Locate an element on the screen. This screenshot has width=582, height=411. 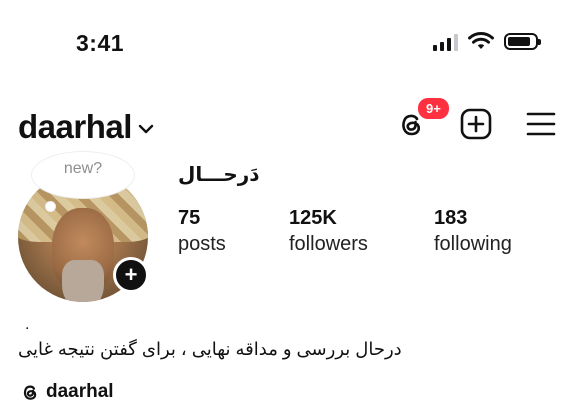
profile-header: daarhal is located at coordinates (86, 127).